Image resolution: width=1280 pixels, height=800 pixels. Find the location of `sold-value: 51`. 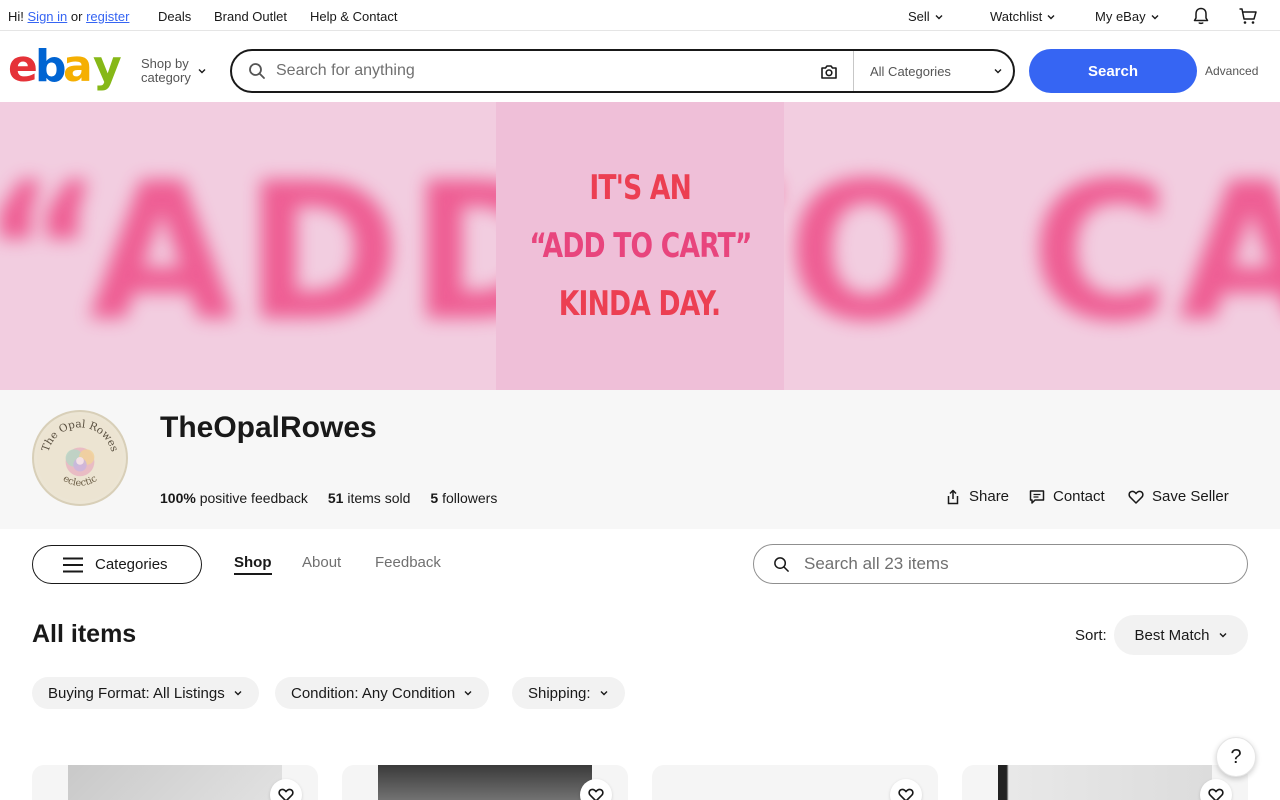

sold-value: 51 is located at coordinates (335, 498).